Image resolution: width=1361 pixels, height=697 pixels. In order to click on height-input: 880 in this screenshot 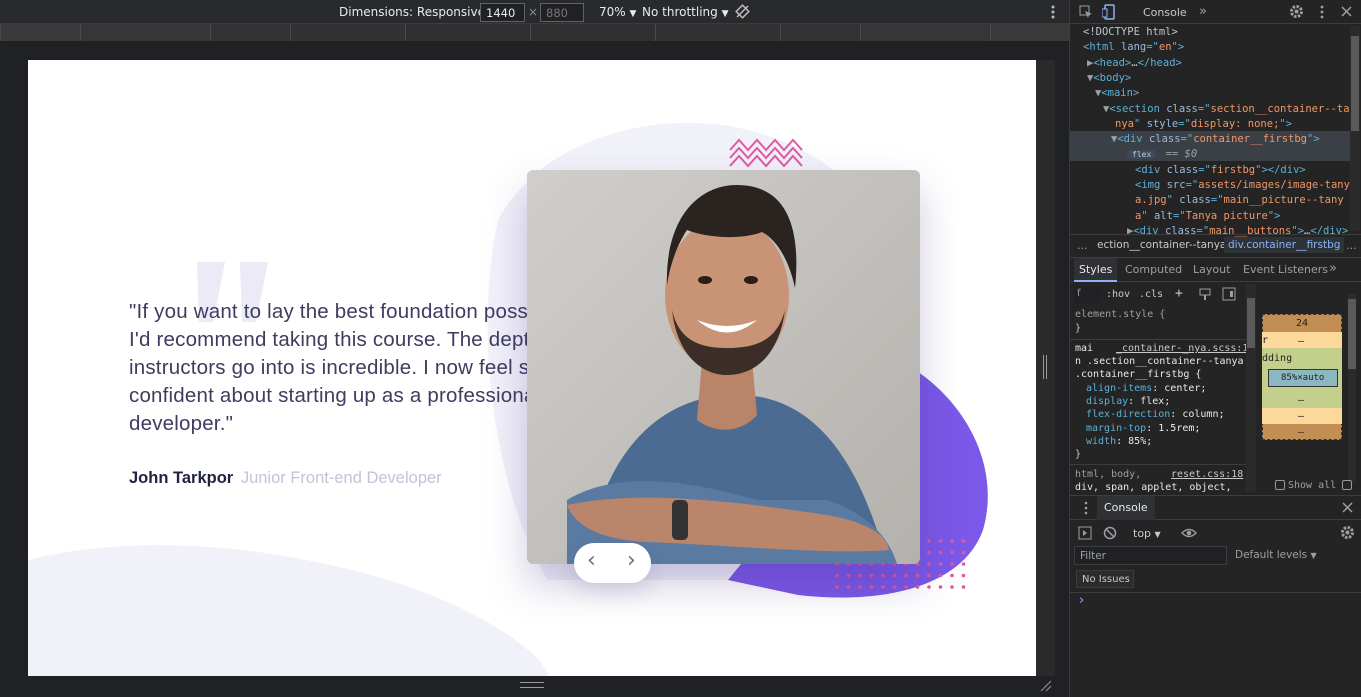, I will do `click(562, 12)`.